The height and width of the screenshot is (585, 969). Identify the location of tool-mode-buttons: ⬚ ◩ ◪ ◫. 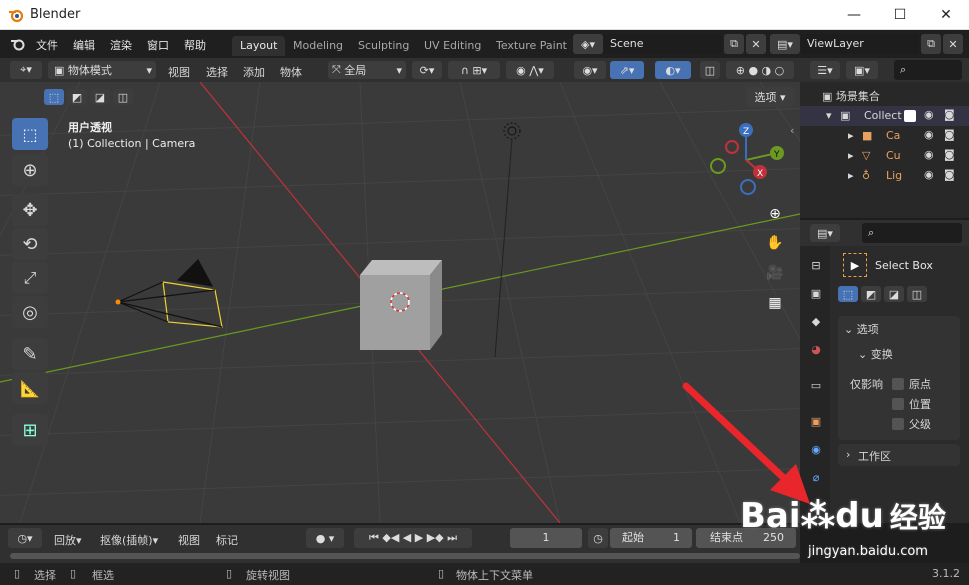
(886, 295).